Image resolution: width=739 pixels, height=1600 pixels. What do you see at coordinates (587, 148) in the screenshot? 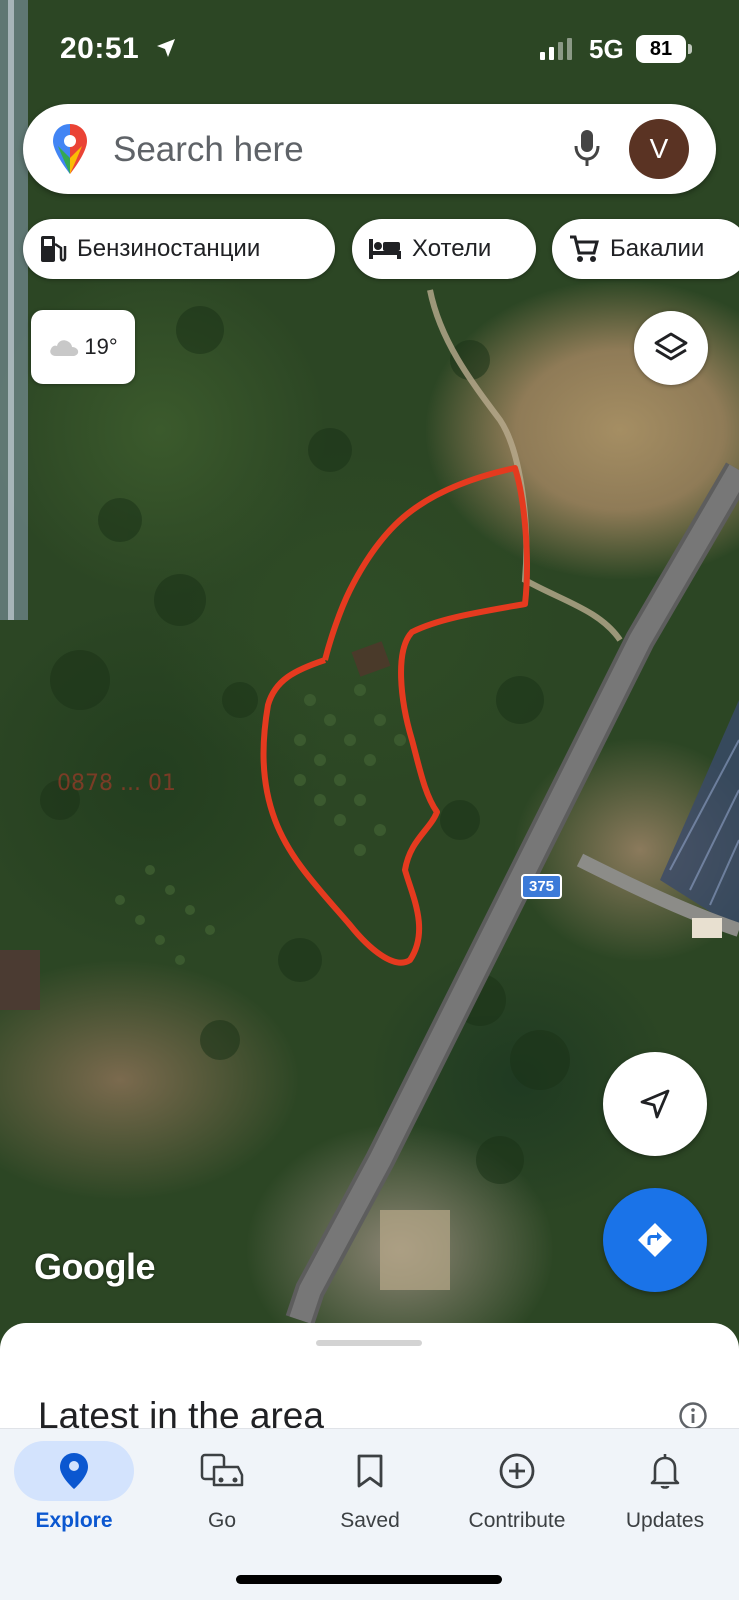
I see `microphone-icon` at bounding box center [587, 148].